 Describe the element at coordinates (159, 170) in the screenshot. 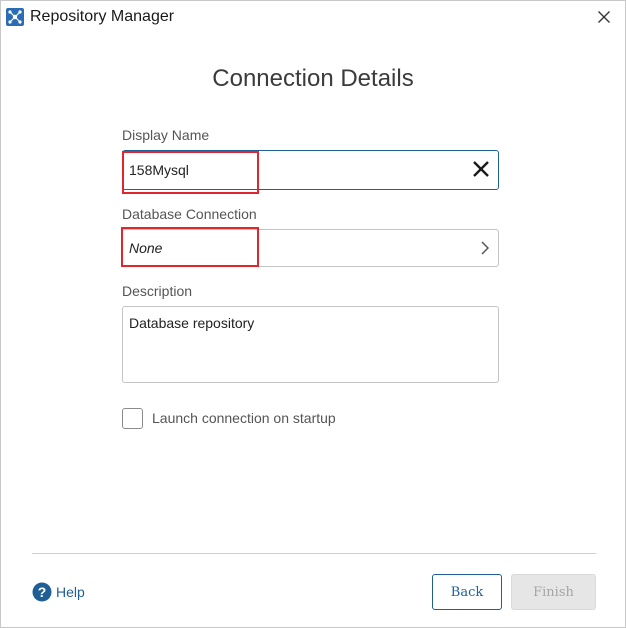

I see `display-name-value: 158Mysql` at that location.